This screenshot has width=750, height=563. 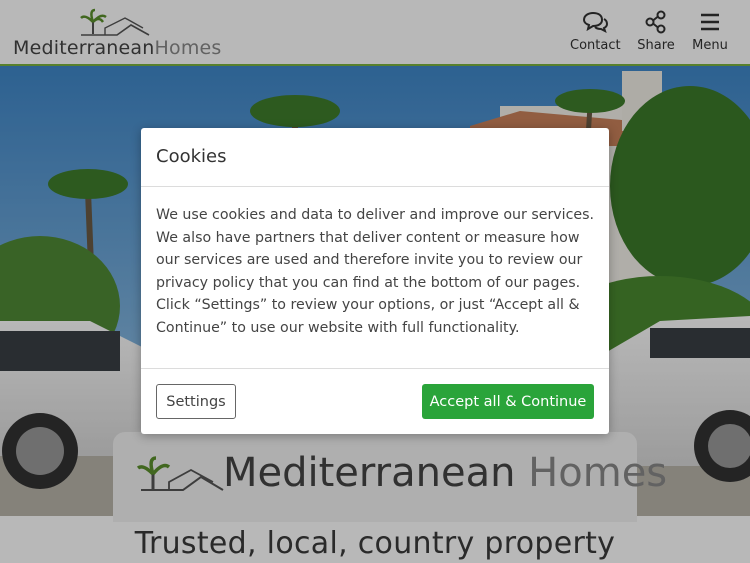 What do you see at coordinates (191, 156) in the screenshot?
I see `cookie-dialog-title: Cookies` at bounding box center [191, 156].